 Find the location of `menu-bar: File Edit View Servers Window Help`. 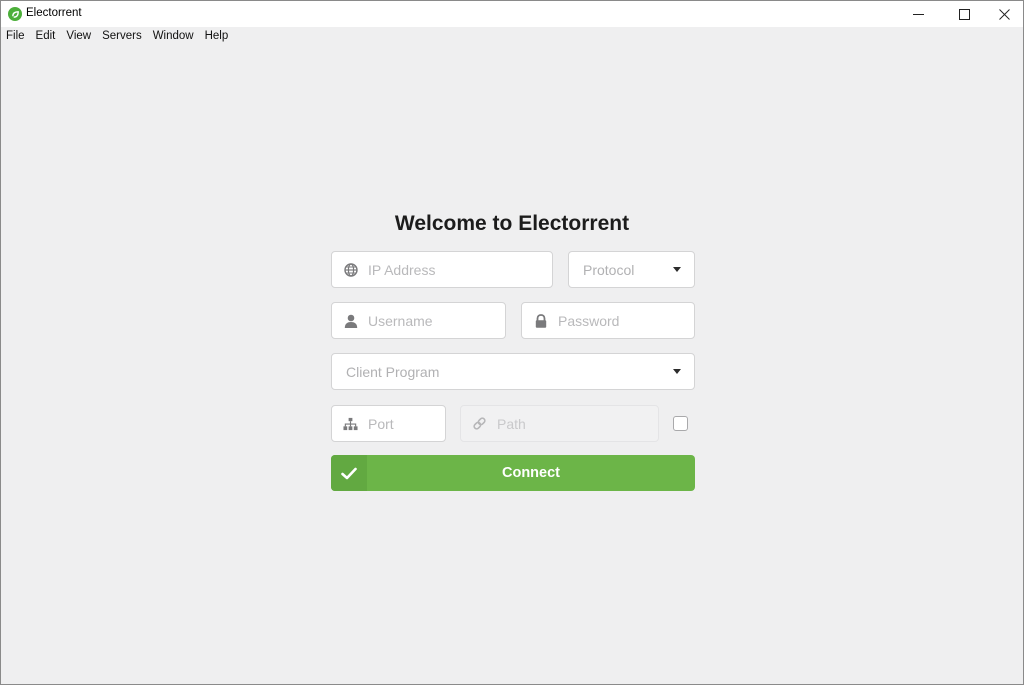

menu-bar: File Edit View Servers Window Help is located at coordinates (512, 36).